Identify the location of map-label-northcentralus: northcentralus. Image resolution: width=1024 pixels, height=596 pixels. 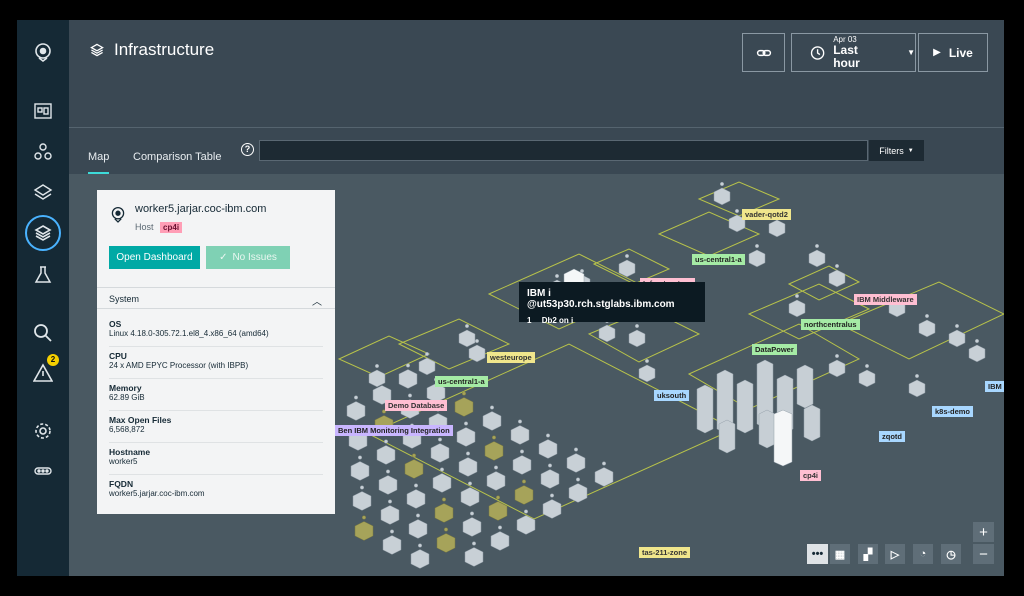
(830, 324).